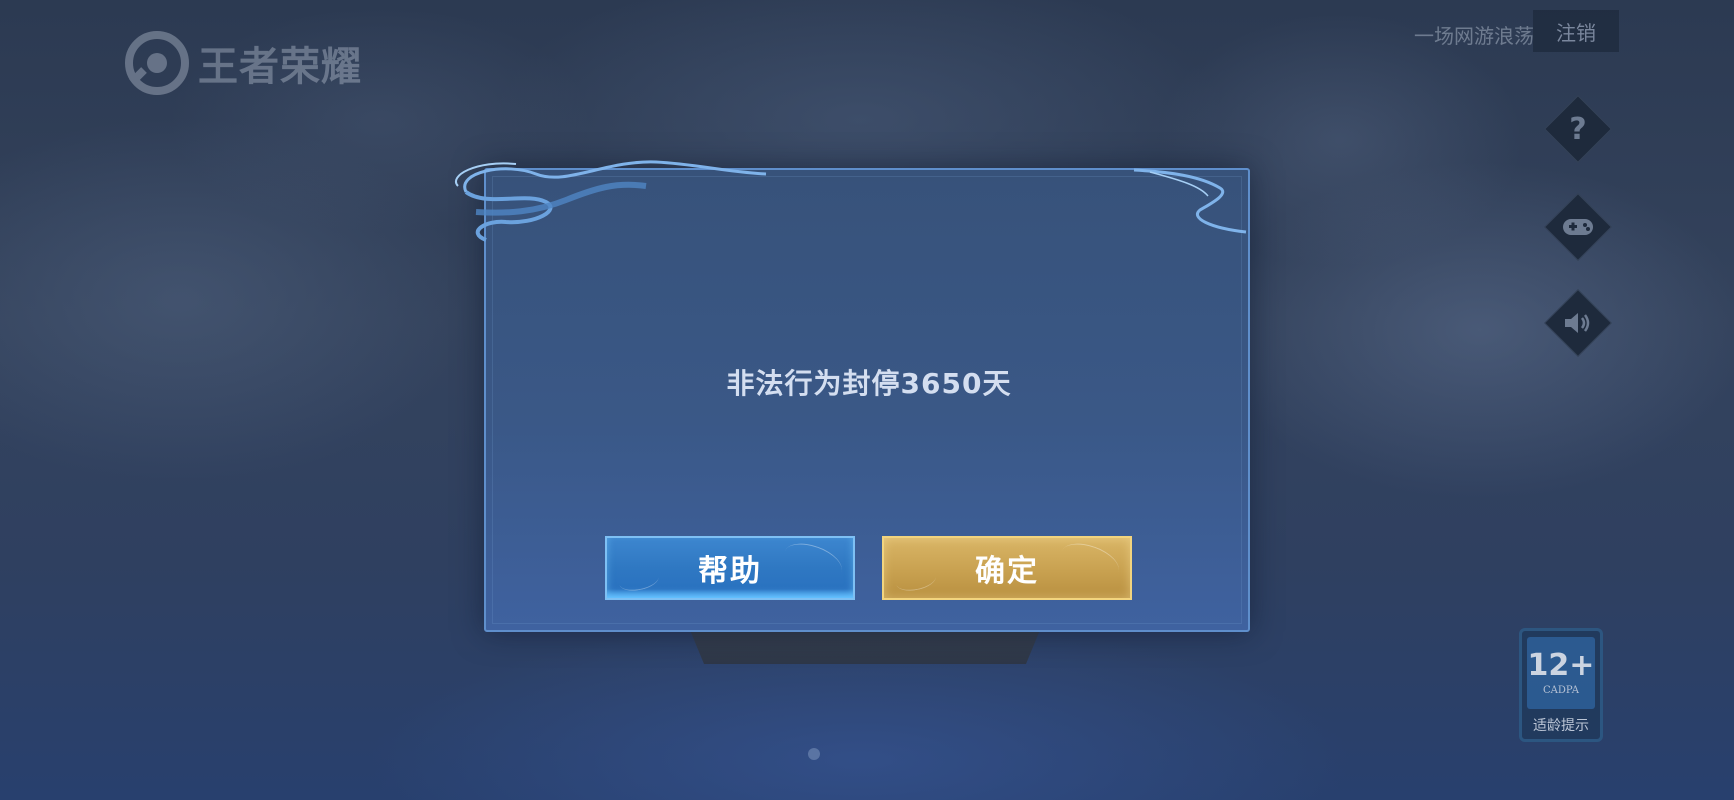 This screenshot has height=800, width=1734. What do you see at coordinates (814, 754) in the screenshot?
I see `page-indicator-dot` at bounding box center [814, 754].